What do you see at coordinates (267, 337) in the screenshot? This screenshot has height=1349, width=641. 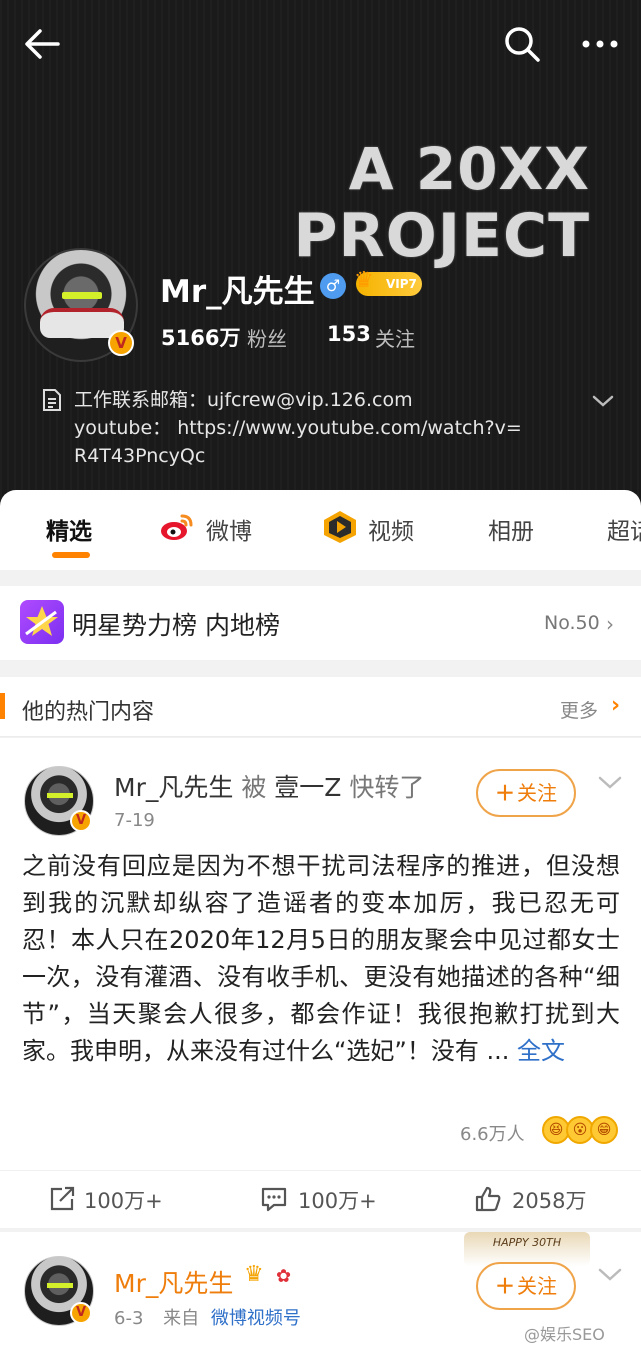 I see `fans-label: 粉丝` at bounding box center [267, 337].